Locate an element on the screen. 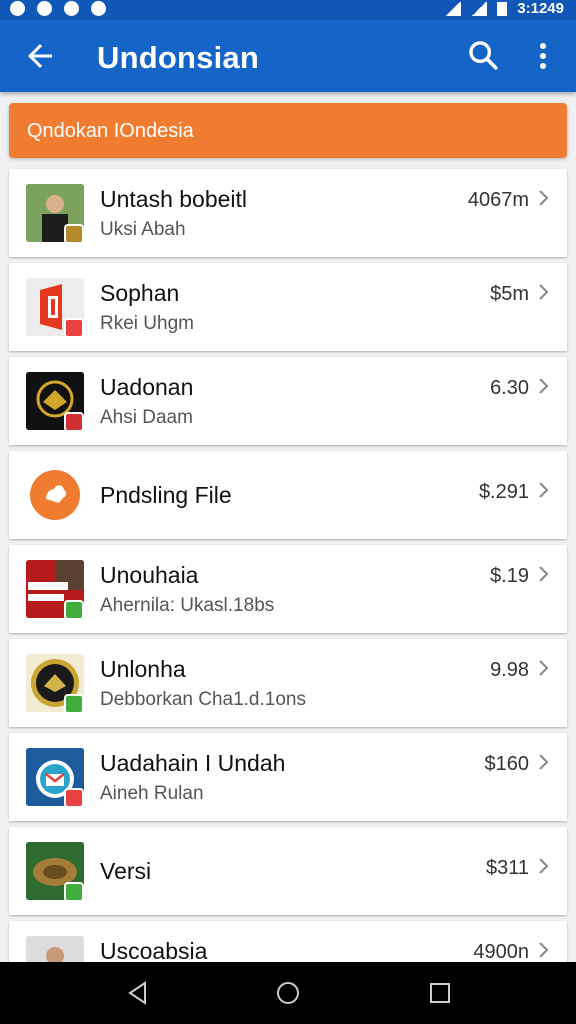 The width and height of the screenshot is (576, 1024). list-item: Versi $311 is located at coordinates (288, 871).